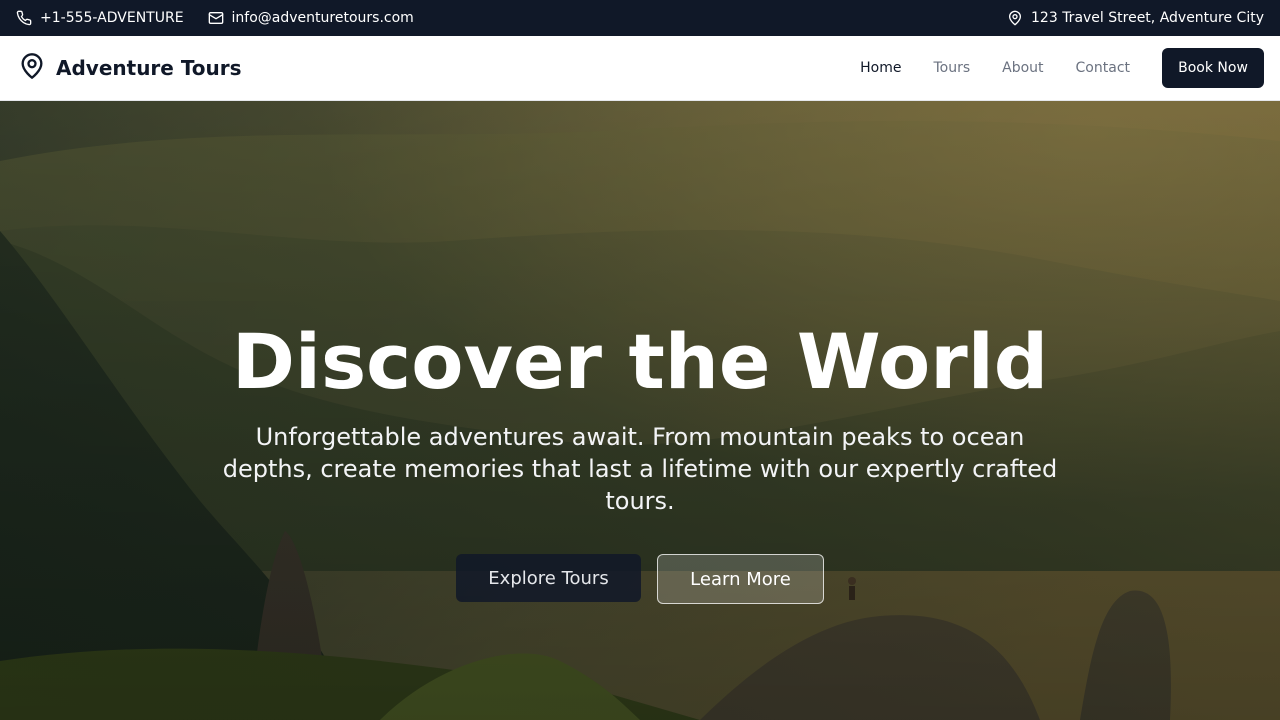  What do you see at coordinates (322, 18) in the screenshot?
I see `email-text: info@adventuretours.com` at bounding box center [322, 18].